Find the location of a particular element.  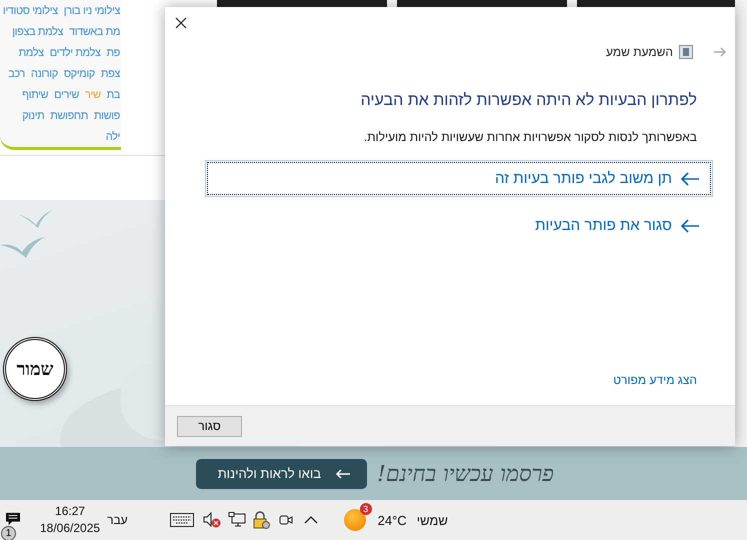

tag-link: תינוק is located at coordinates (33, 116).